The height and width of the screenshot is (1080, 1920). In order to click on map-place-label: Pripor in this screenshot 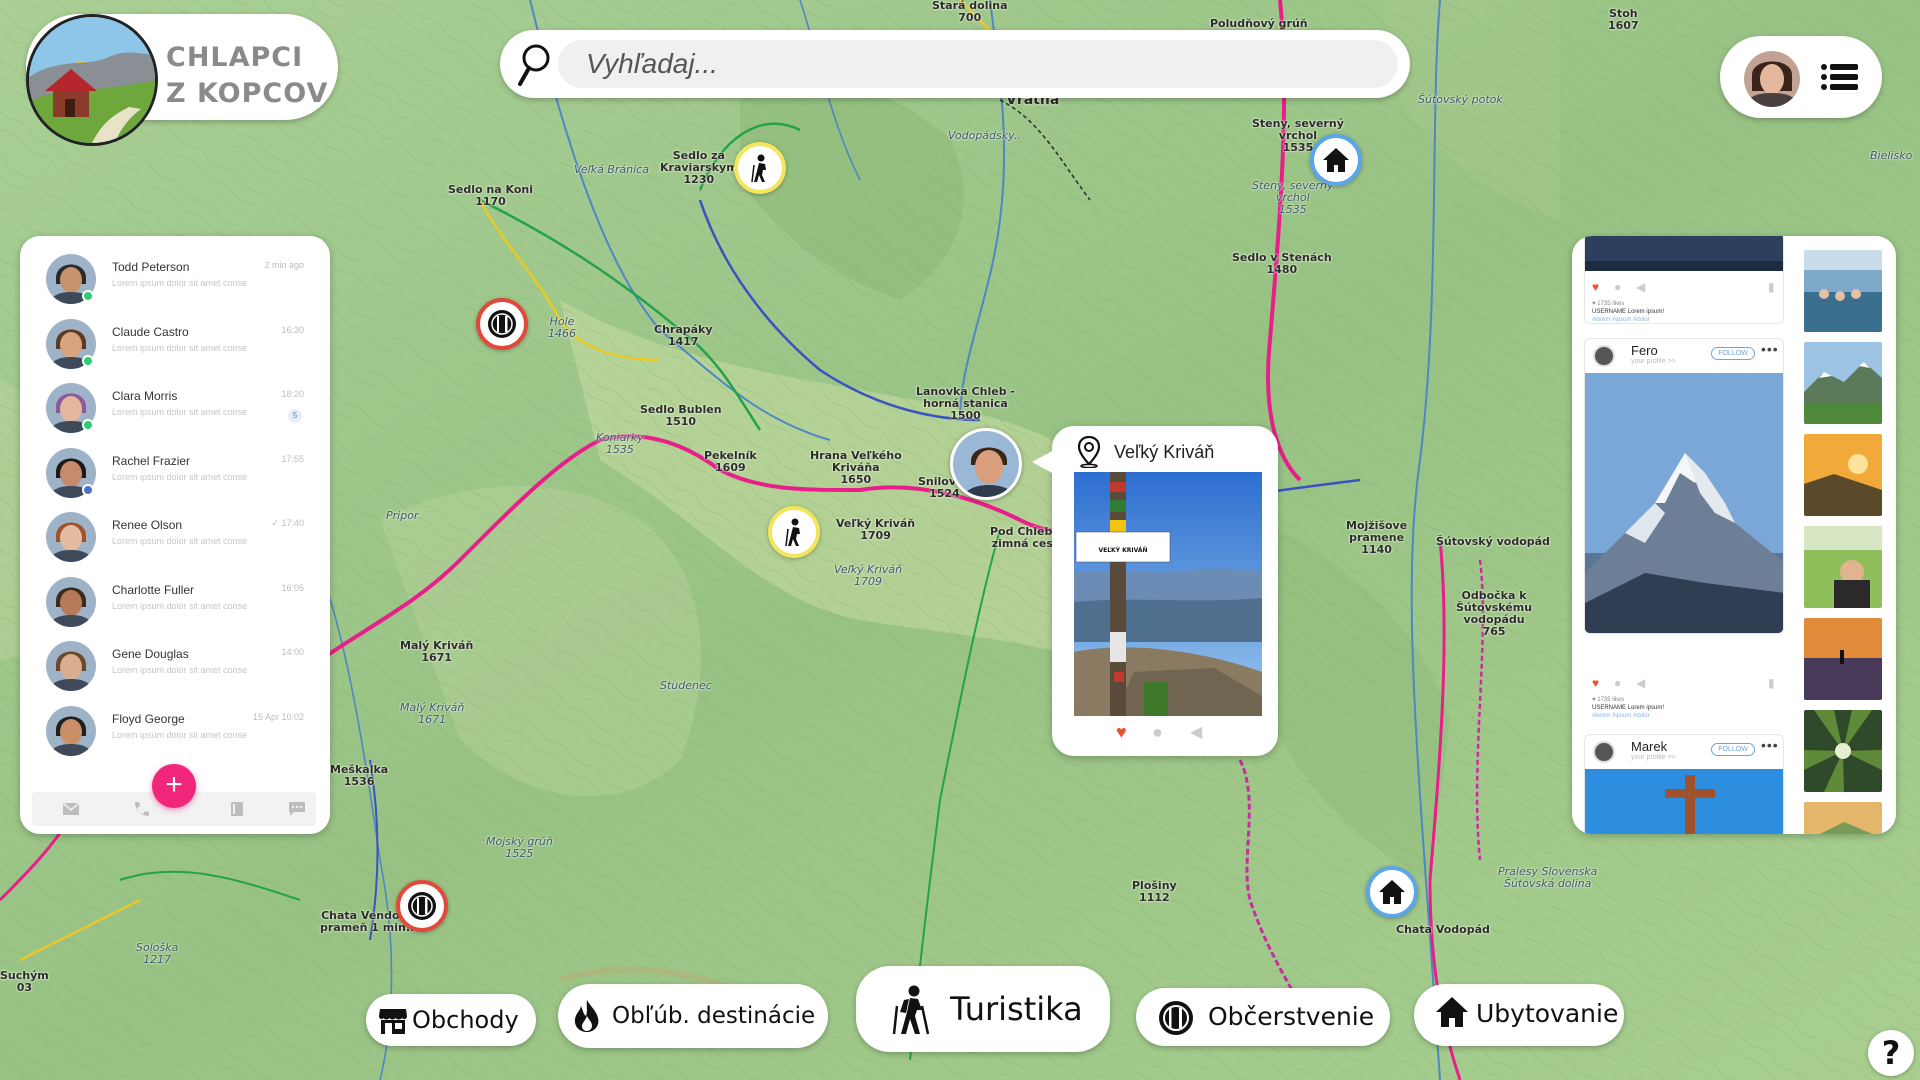, I will do `click(402, 515)`.